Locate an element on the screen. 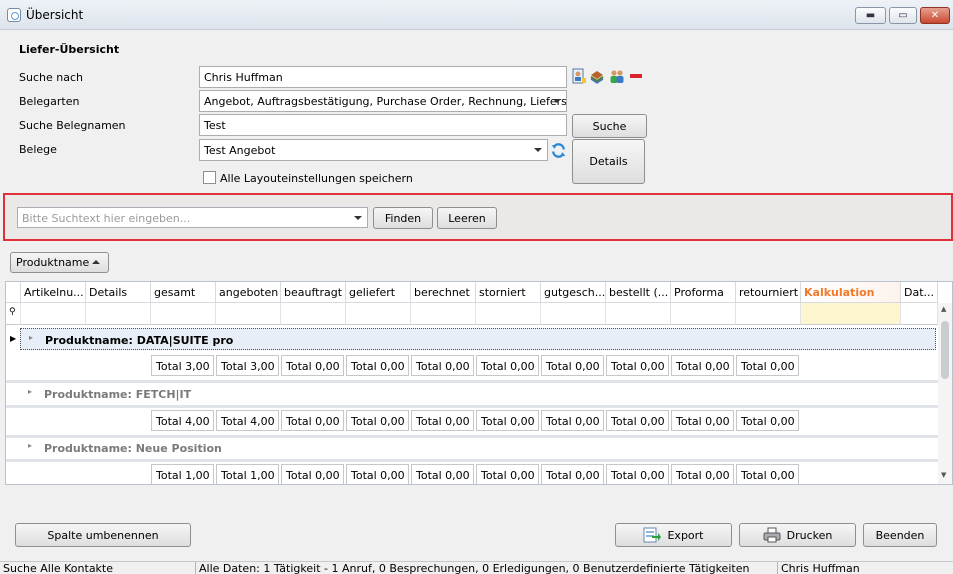 This screenshot has height=574, width=953. column-header: beauftragt is located at coordinates (313, 292).